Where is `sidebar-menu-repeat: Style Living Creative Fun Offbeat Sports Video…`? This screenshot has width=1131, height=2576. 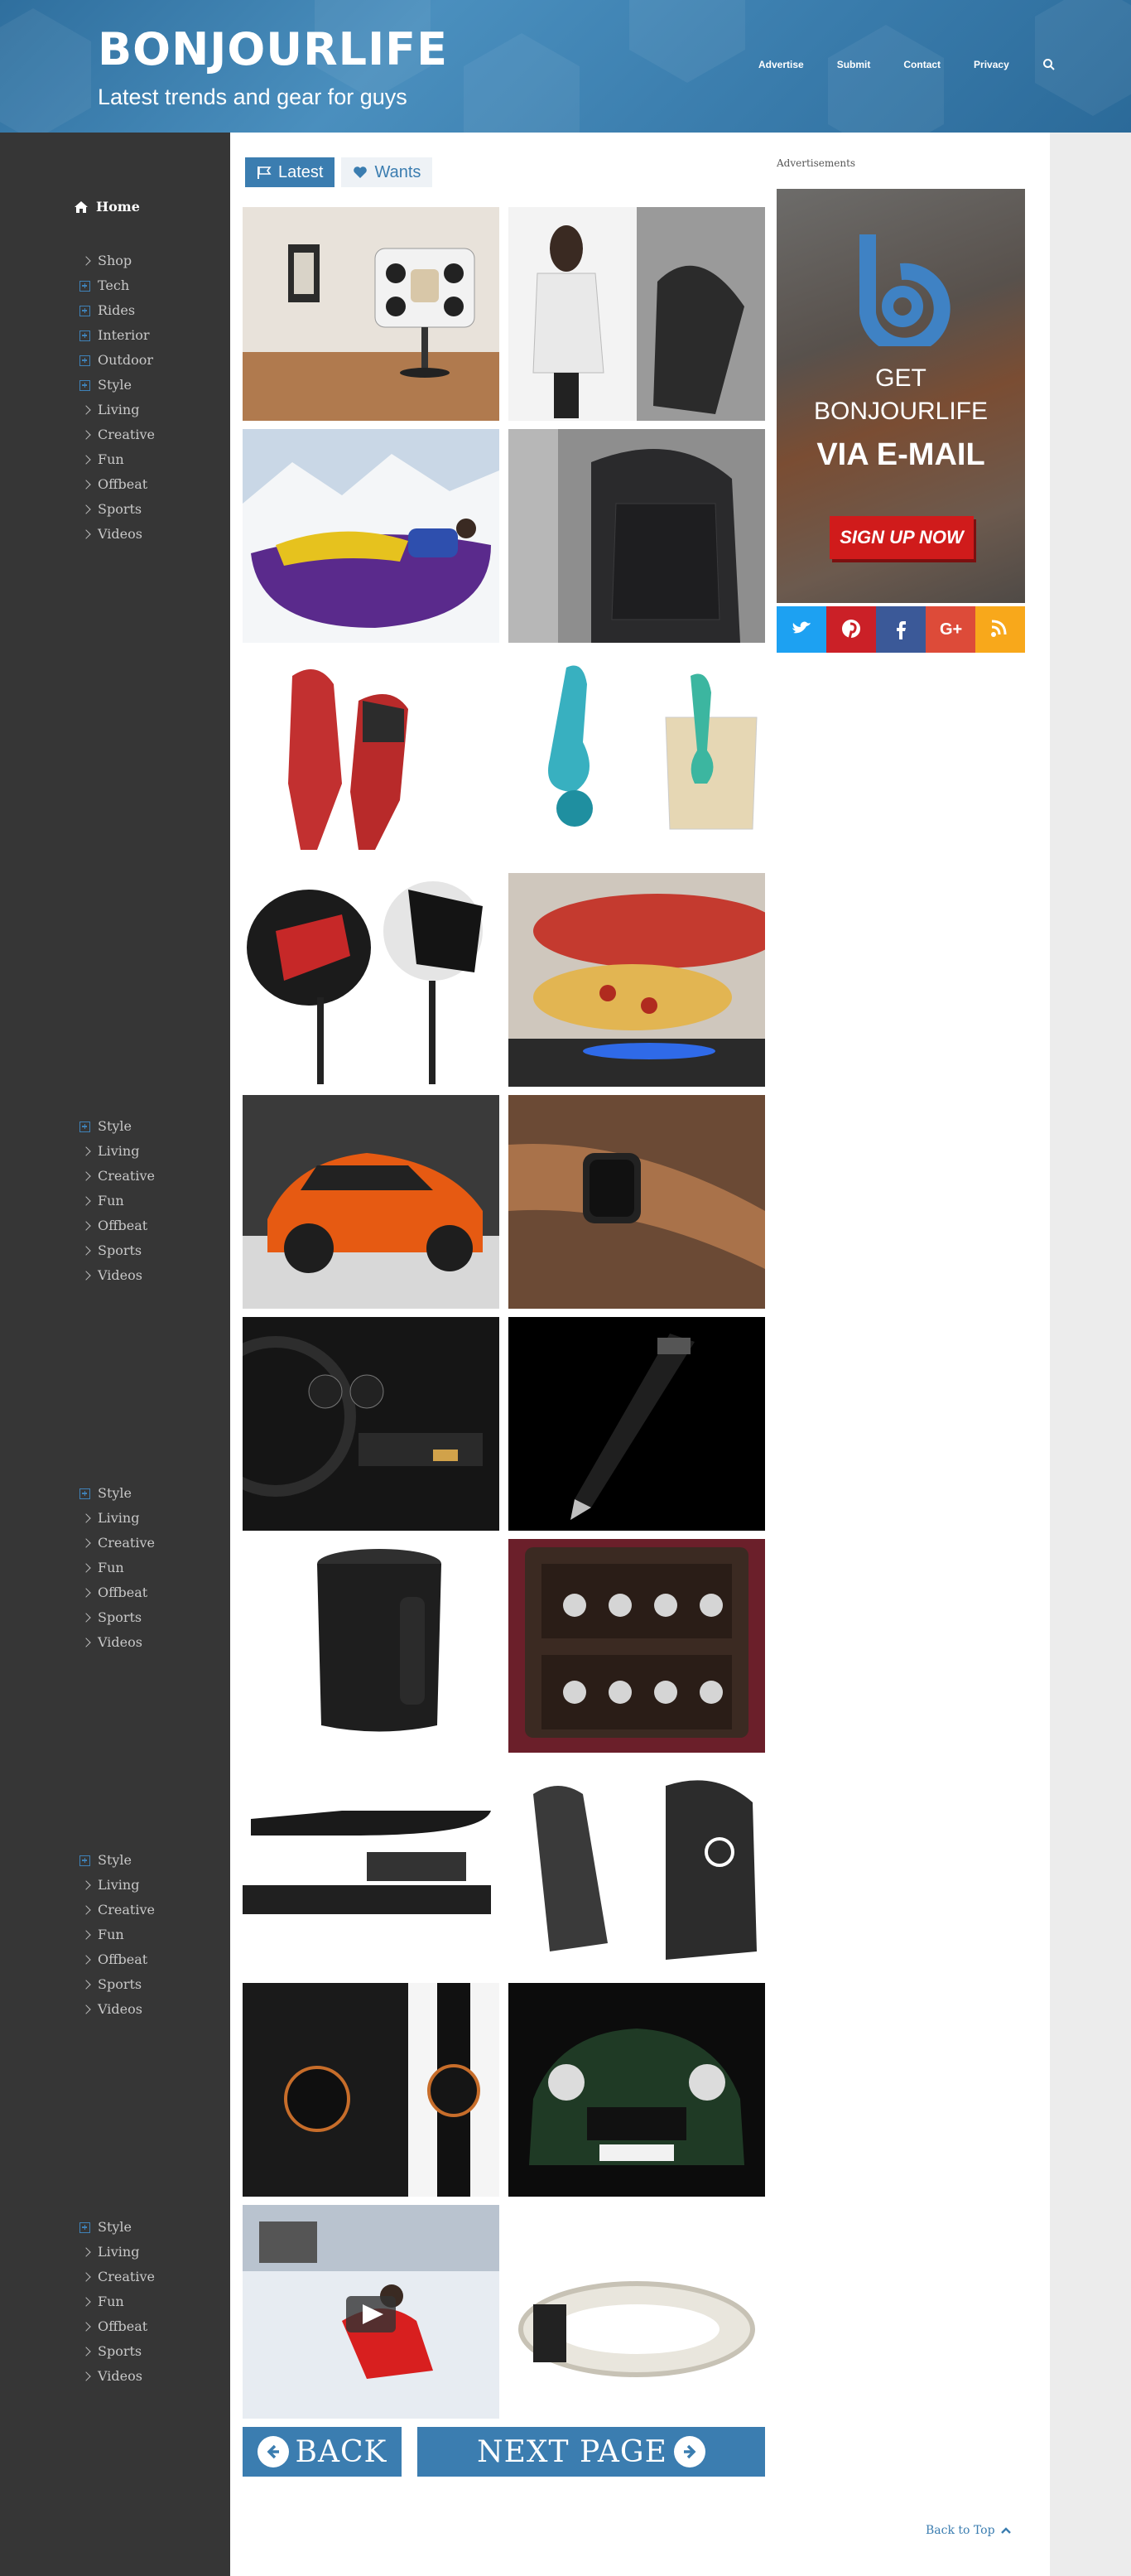
sidebar-menu-repeat: Style Living Creative Fun Offbeat Sports Video… is located at coordinates (117, 2302).